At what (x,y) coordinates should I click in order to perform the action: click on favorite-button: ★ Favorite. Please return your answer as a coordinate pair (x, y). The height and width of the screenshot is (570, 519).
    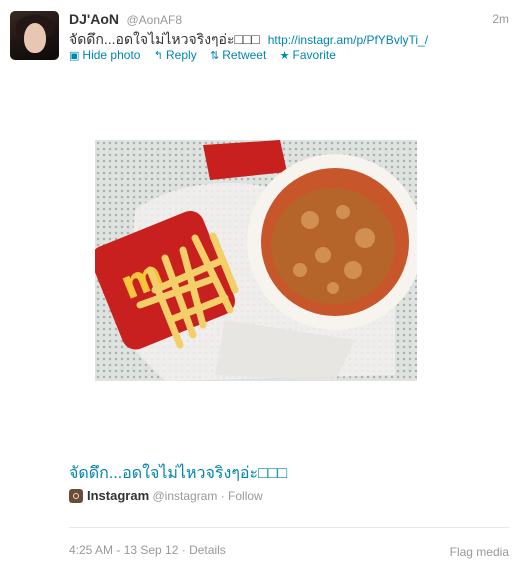
    Looking at the image, I should click on (308, 55).